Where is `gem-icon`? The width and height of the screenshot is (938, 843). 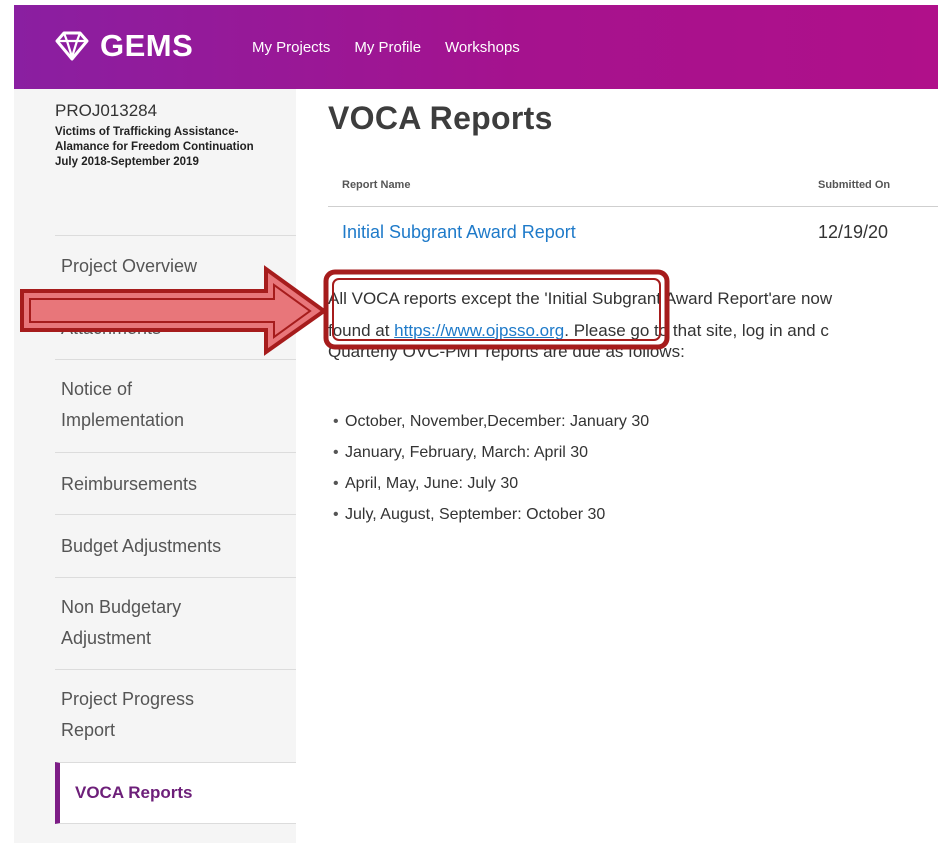
gem-icon is located at coordinates (72, 46).